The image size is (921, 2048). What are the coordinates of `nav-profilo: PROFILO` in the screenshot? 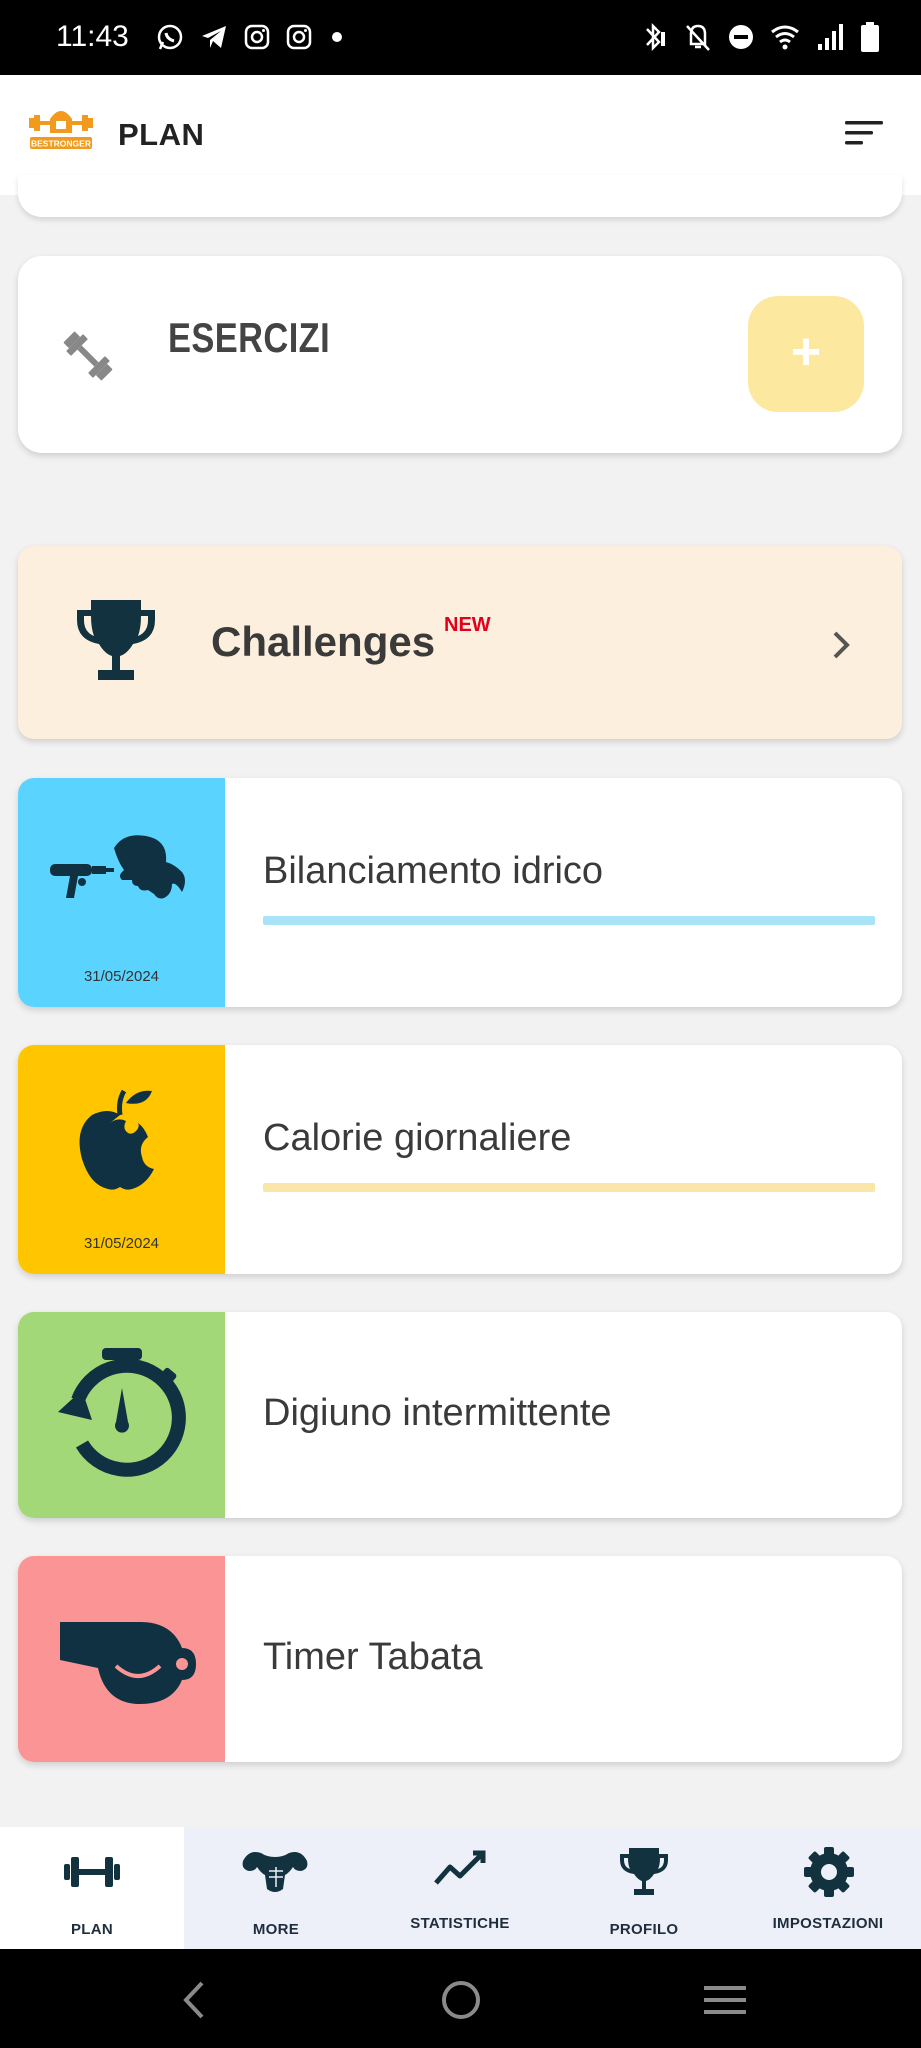 It's located at (644, 1888).